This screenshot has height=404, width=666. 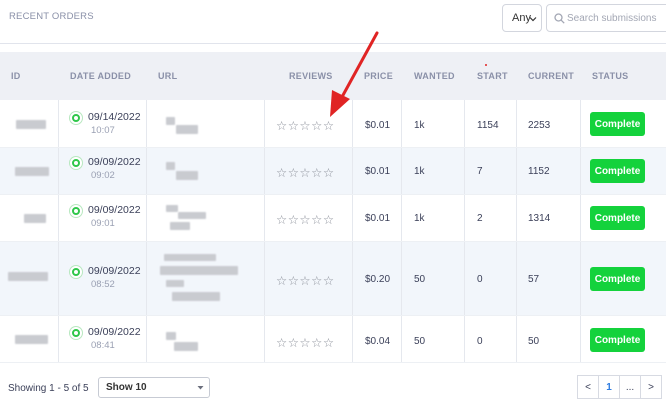 I want to click on next-page-button: >, so click(x=651, y=387).